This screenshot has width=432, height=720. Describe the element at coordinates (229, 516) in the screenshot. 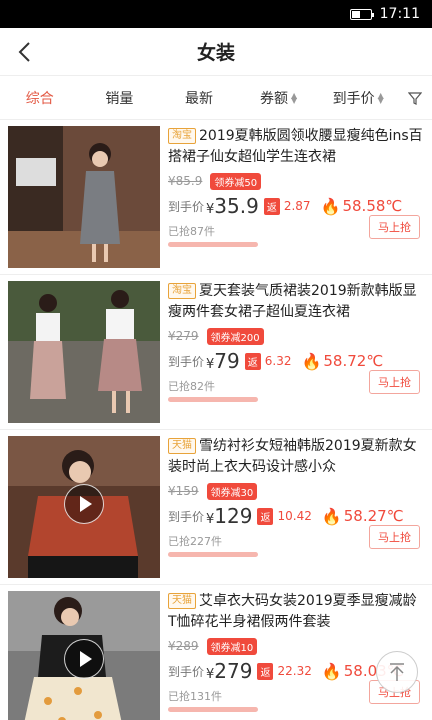

I see `final-price: ¥129` at that location.